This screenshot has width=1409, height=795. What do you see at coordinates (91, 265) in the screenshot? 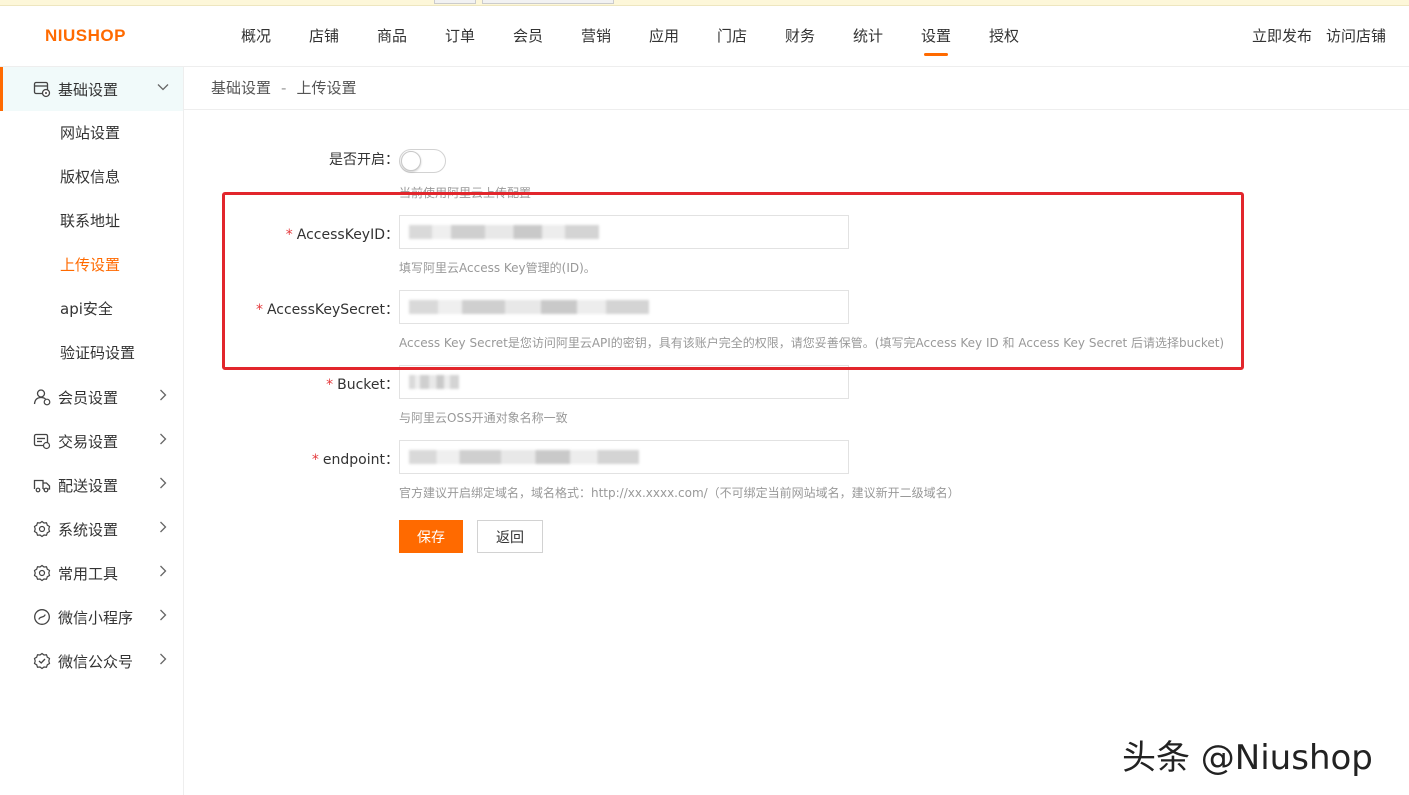
I see `sidebar-item-upload-settings: 上传设置` at bounding box center [91, 265].